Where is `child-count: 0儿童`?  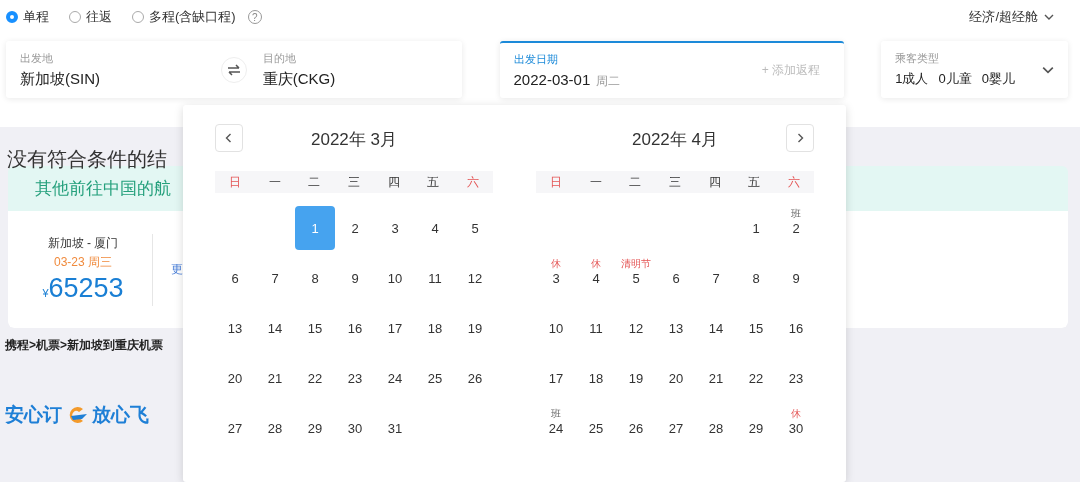 child-count: 0儿童 is located at coordinates (955, 79).